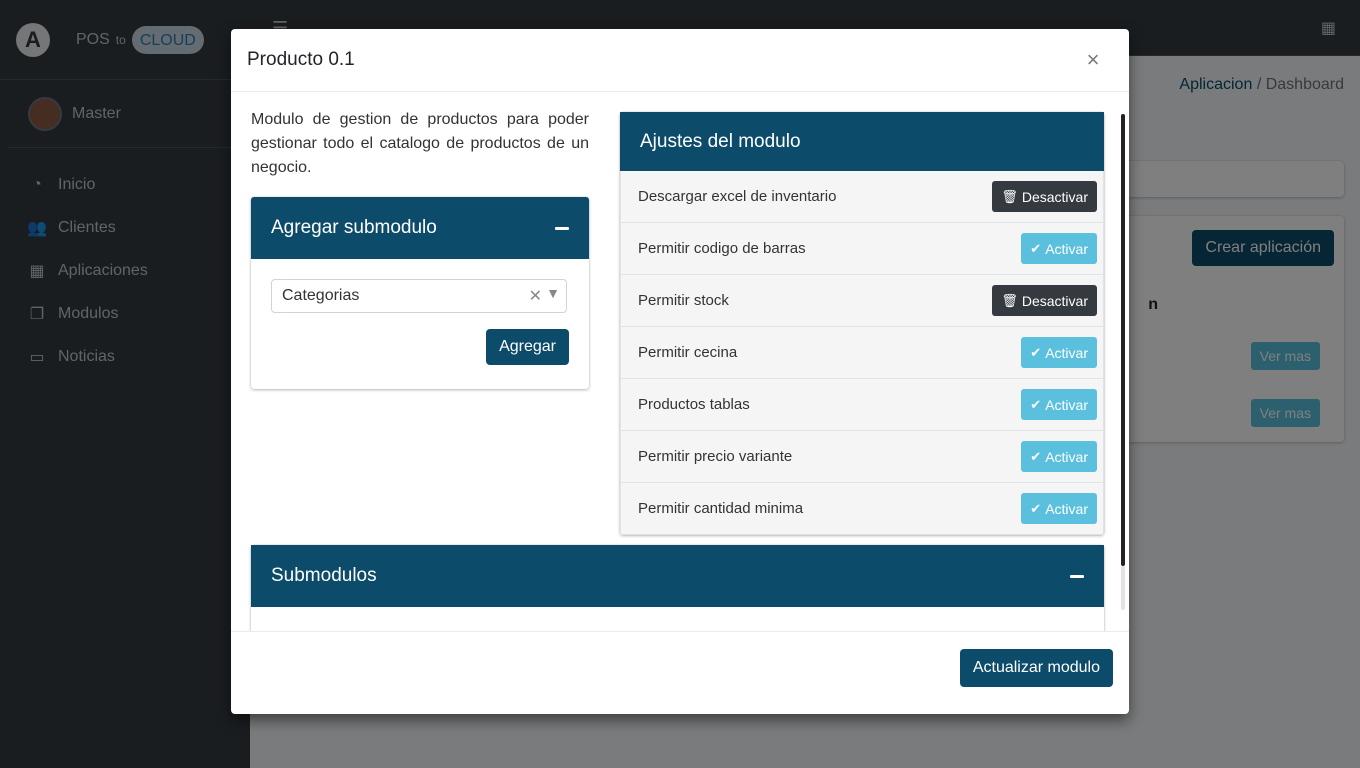 The width and height of the screenshot is (1360, 768). I want to click on setting-row: Permitir stock 🗑 Desactivar, so click(862, 301).